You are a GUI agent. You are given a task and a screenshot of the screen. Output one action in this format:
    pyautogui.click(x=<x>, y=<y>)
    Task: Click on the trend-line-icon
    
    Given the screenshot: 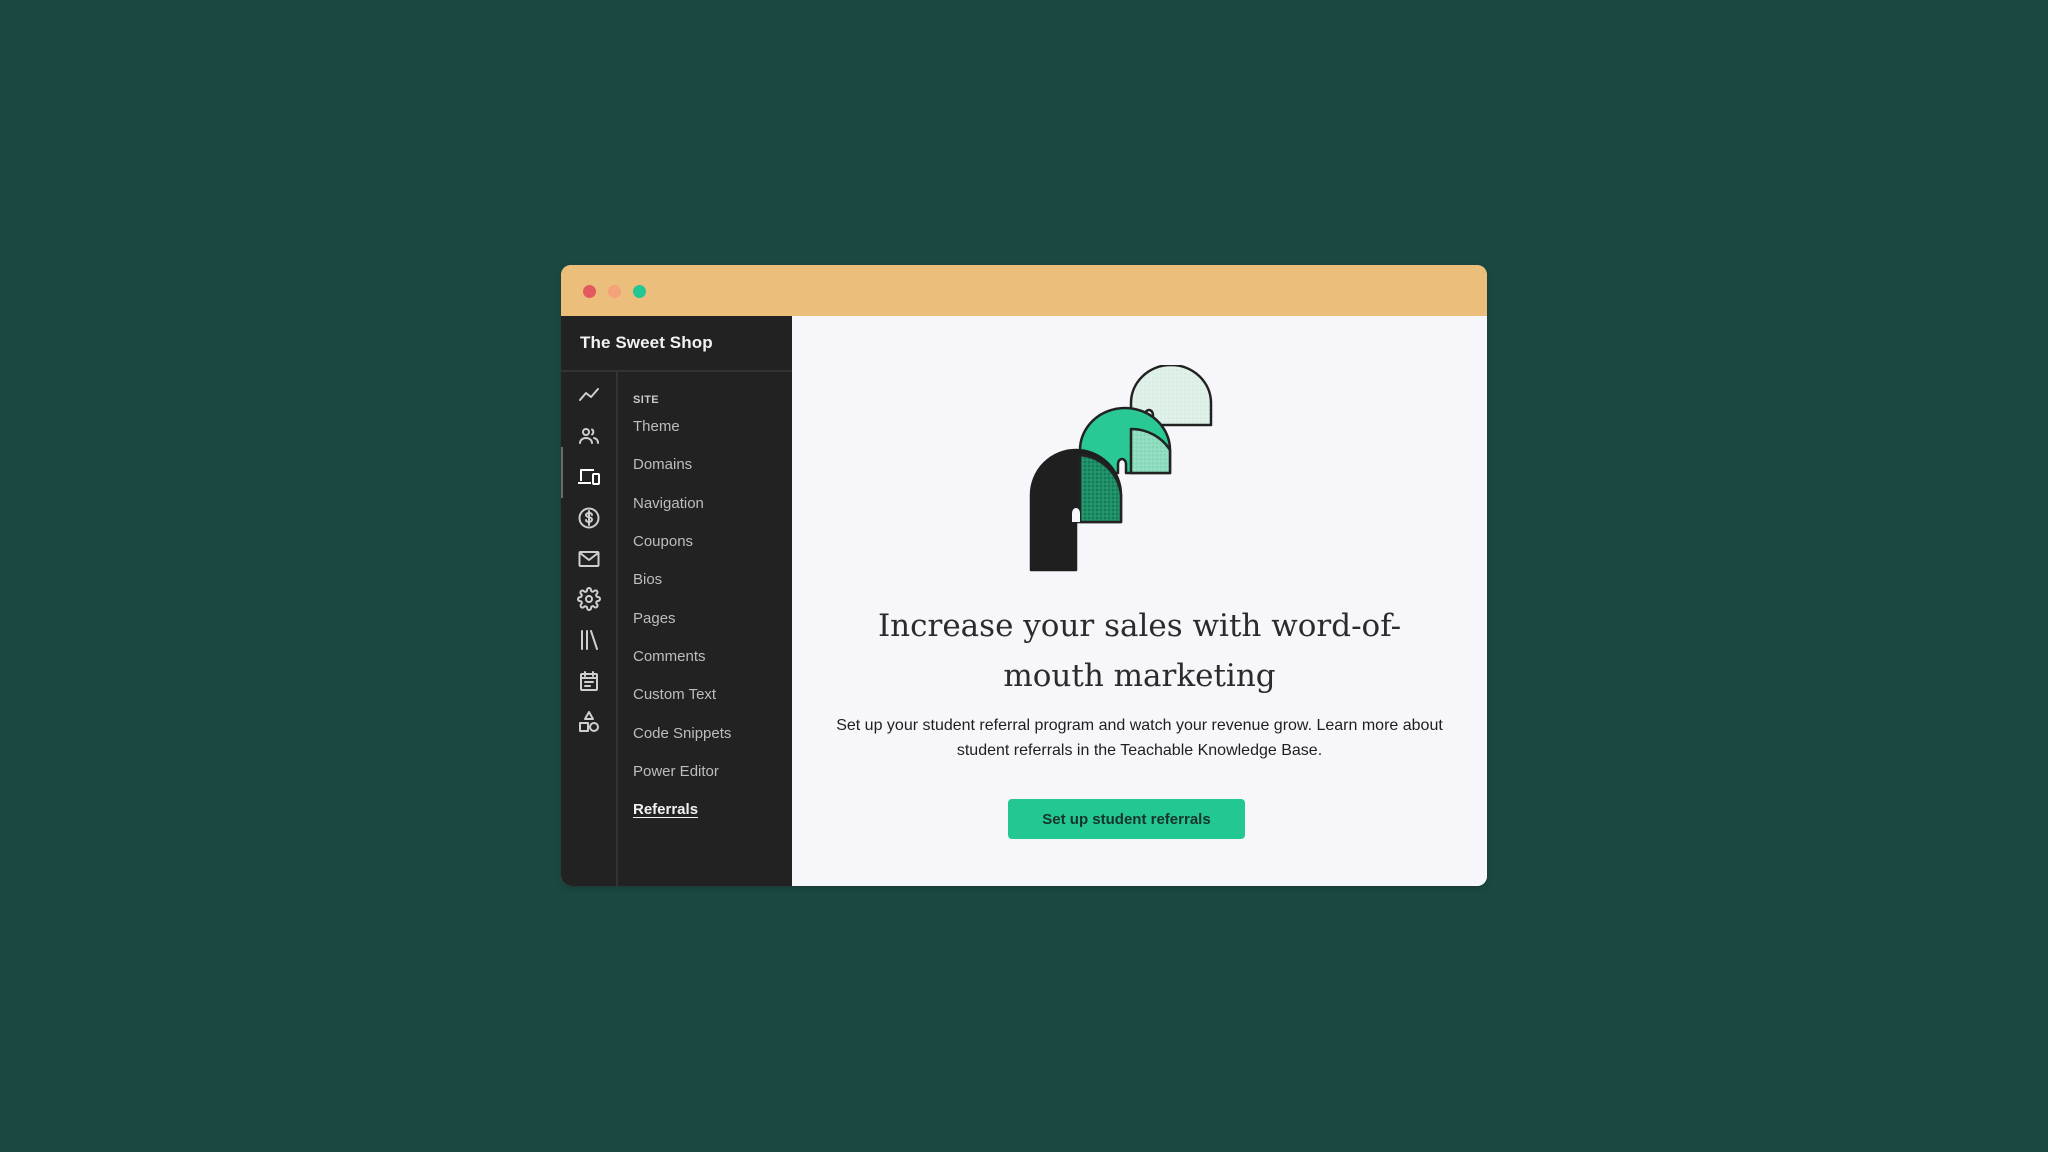 What is the action you would take?
    pyautogui.click(x=589, y=394)
    